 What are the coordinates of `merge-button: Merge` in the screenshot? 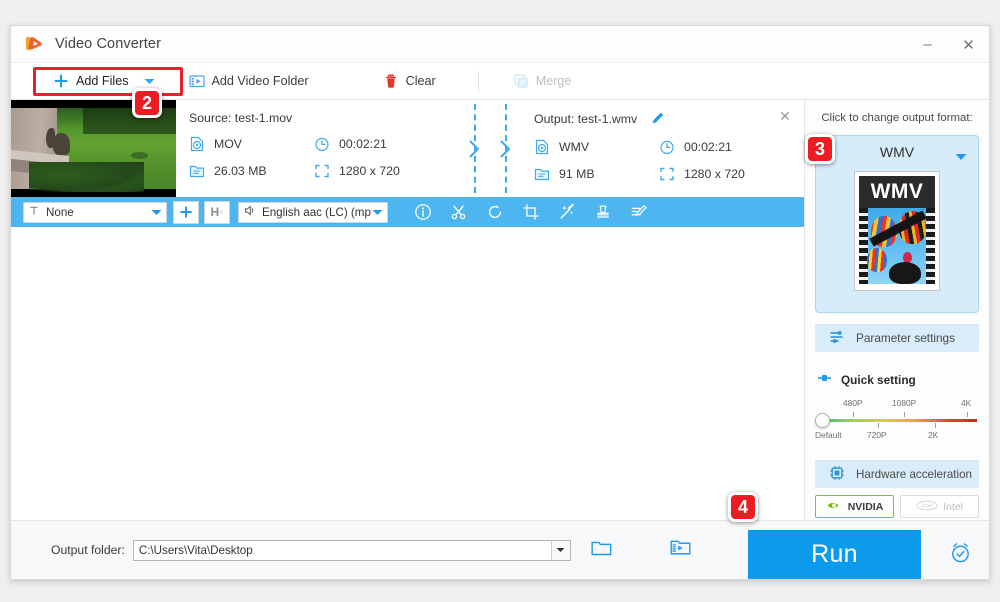 It's located at (542, 81).